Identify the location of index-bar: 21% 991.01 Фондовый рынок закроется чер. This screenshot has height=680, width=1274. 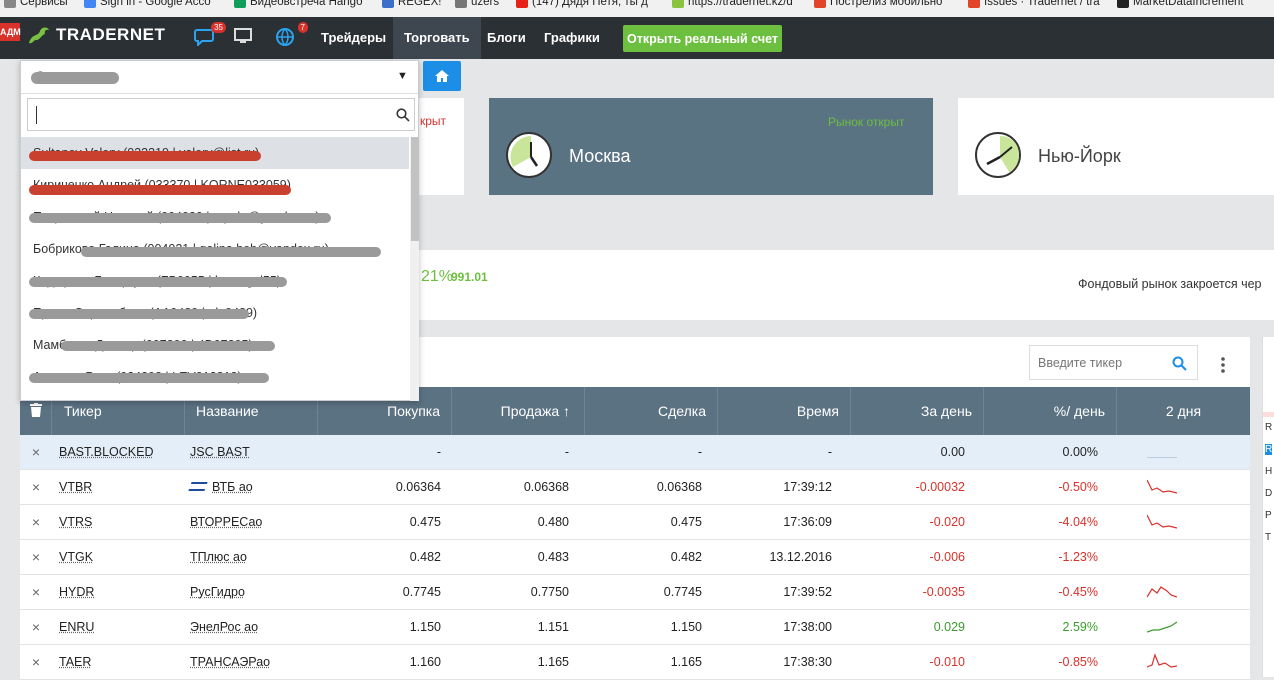
(837, 285).